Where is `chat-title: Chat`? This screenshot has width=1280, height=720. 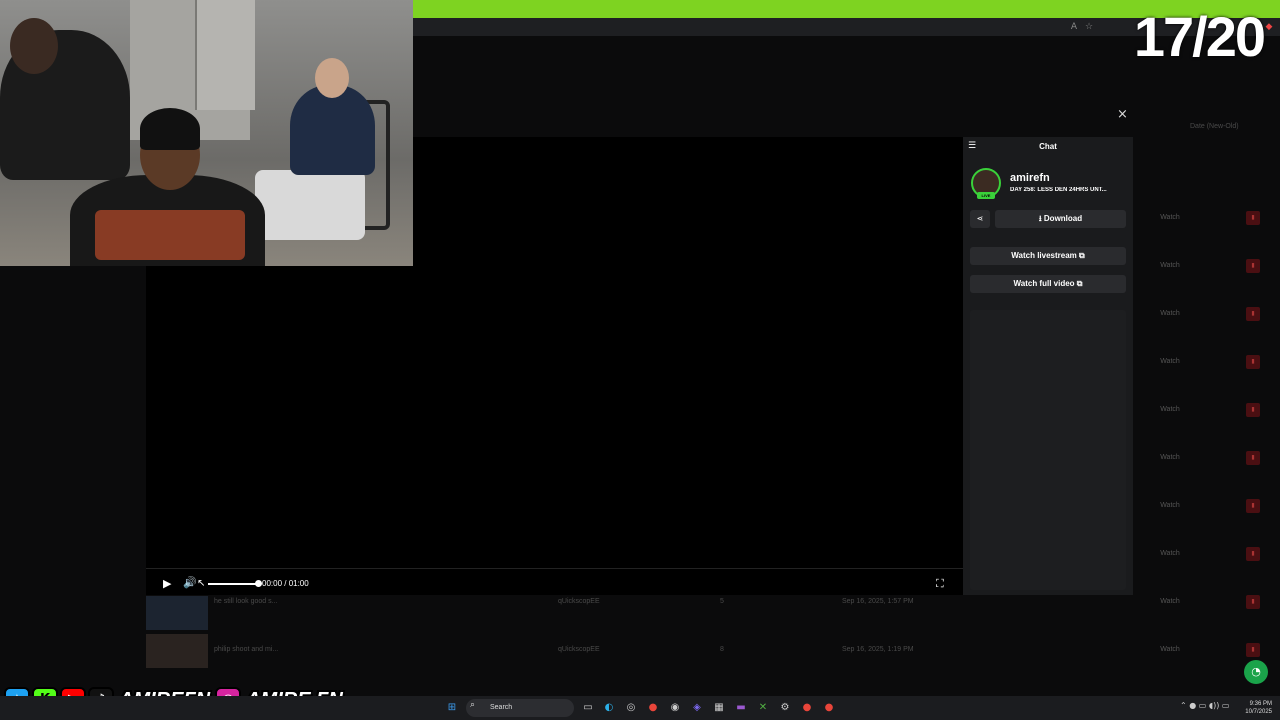
chat-title: Chat is located at coordinates (1048, 146).